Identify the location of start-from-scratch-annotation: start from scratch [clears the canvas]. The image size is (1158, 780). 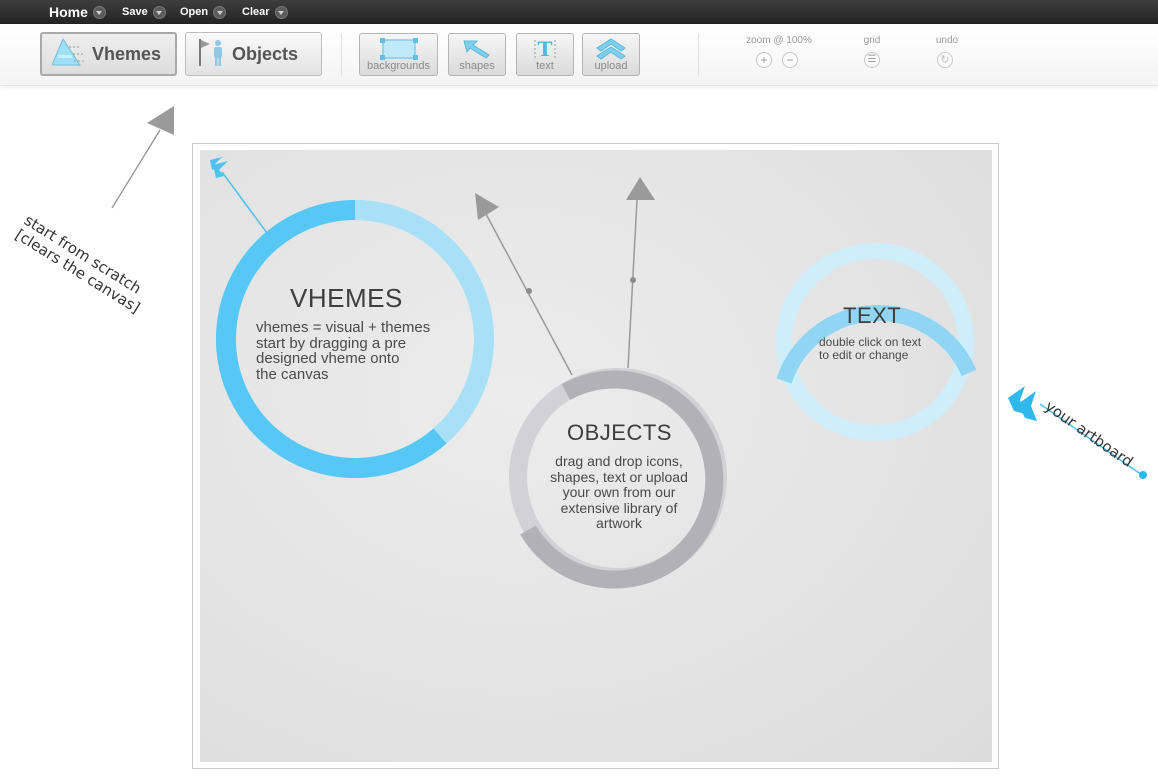
(82, 264).